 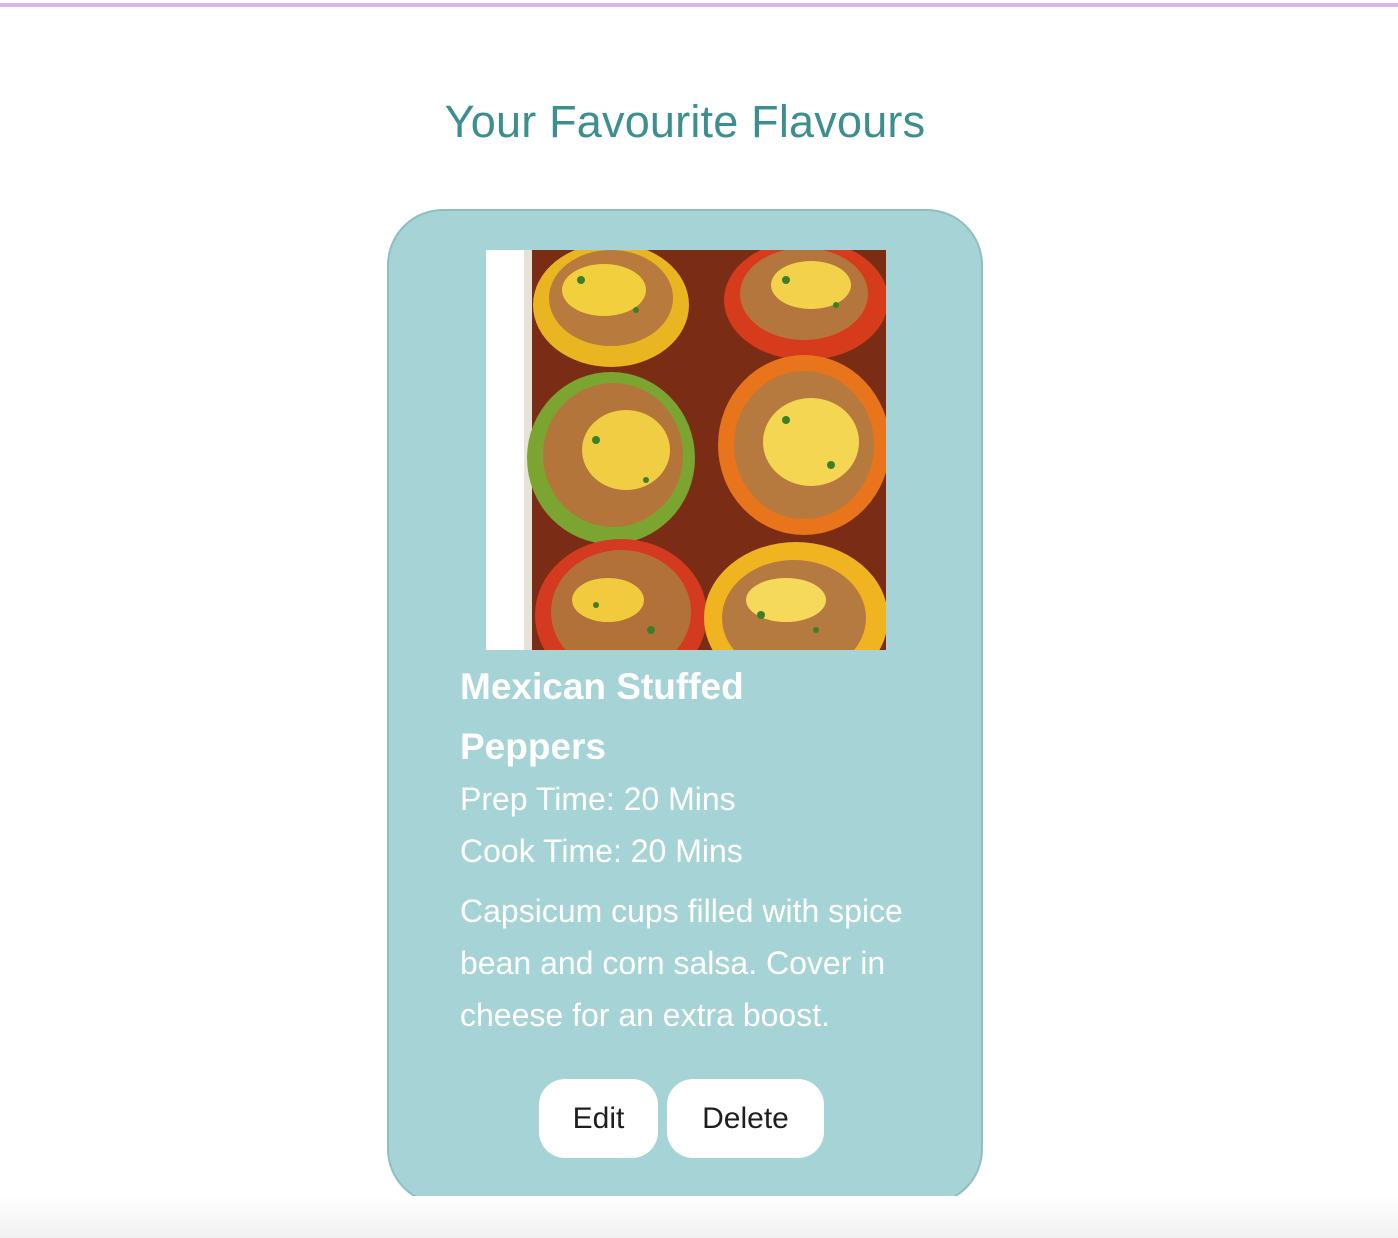 I want to click on page-title: Your Favourite Flavours, so click(x=685, y=121).